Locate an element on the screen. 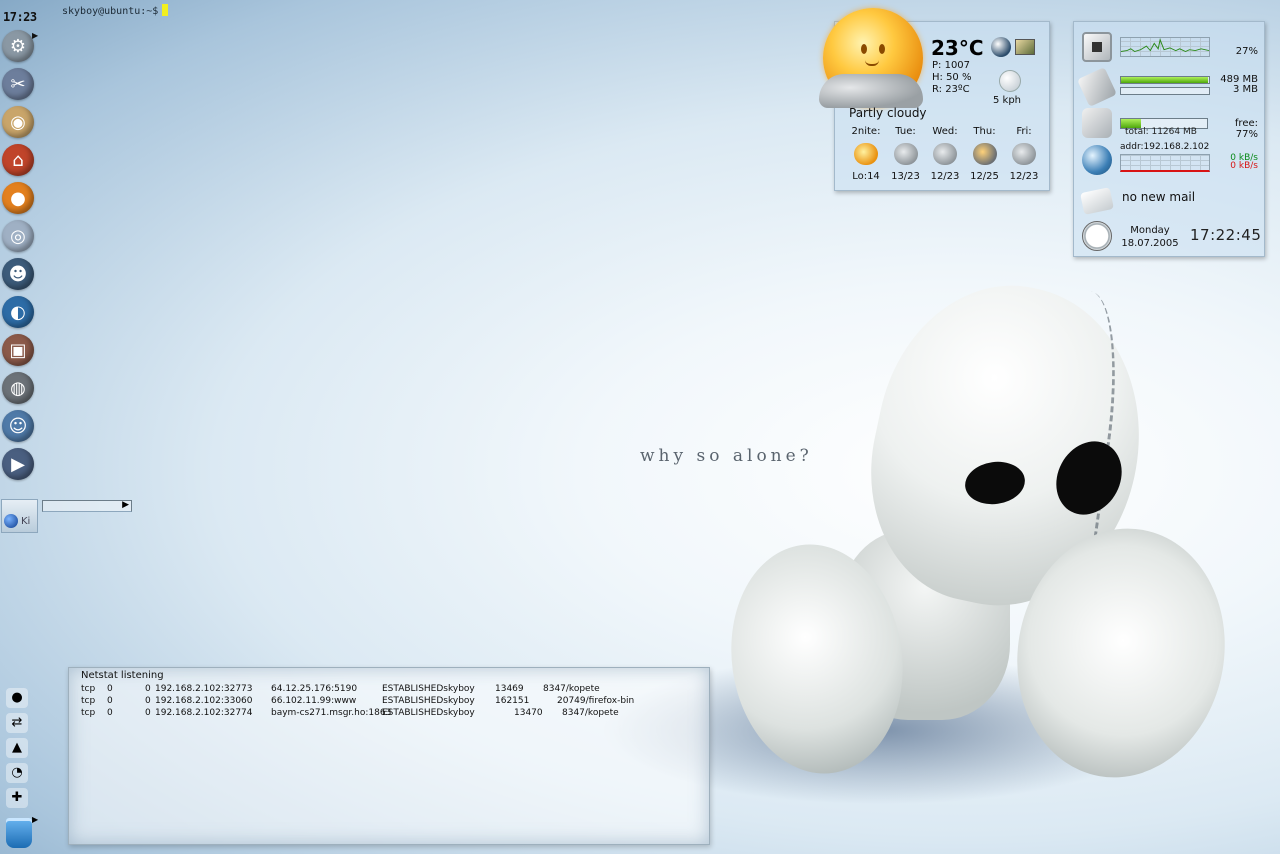 The image size is (1280, 854). terminal-prompt: skyboy@ubuntu:~$ is located at coordinates (115, 10).